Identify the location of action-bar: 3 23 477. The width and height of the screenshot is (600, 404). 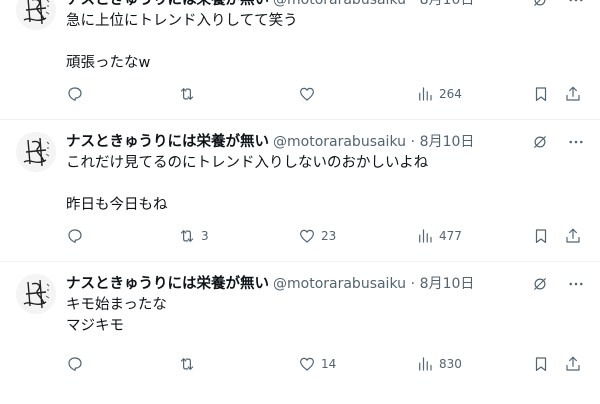
(327, 236).